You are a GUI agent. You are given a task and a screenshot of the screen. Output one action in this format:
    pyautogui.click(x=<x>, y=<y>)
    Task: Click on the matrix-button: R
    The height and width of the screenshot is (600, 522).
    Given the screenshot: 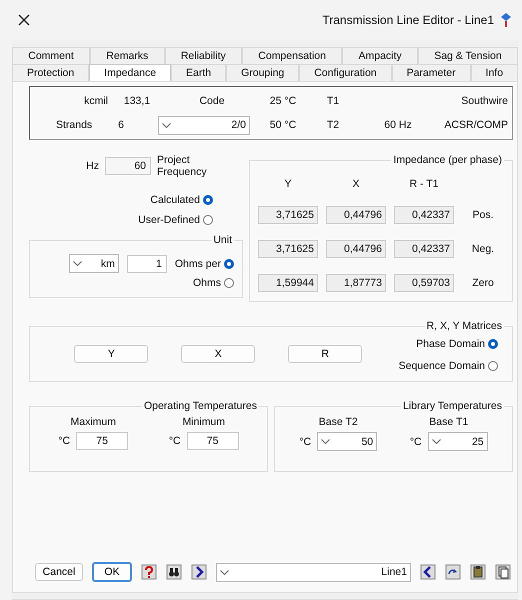 What is the action you would take?
    pyautogui.click(x=325, y=354)
    